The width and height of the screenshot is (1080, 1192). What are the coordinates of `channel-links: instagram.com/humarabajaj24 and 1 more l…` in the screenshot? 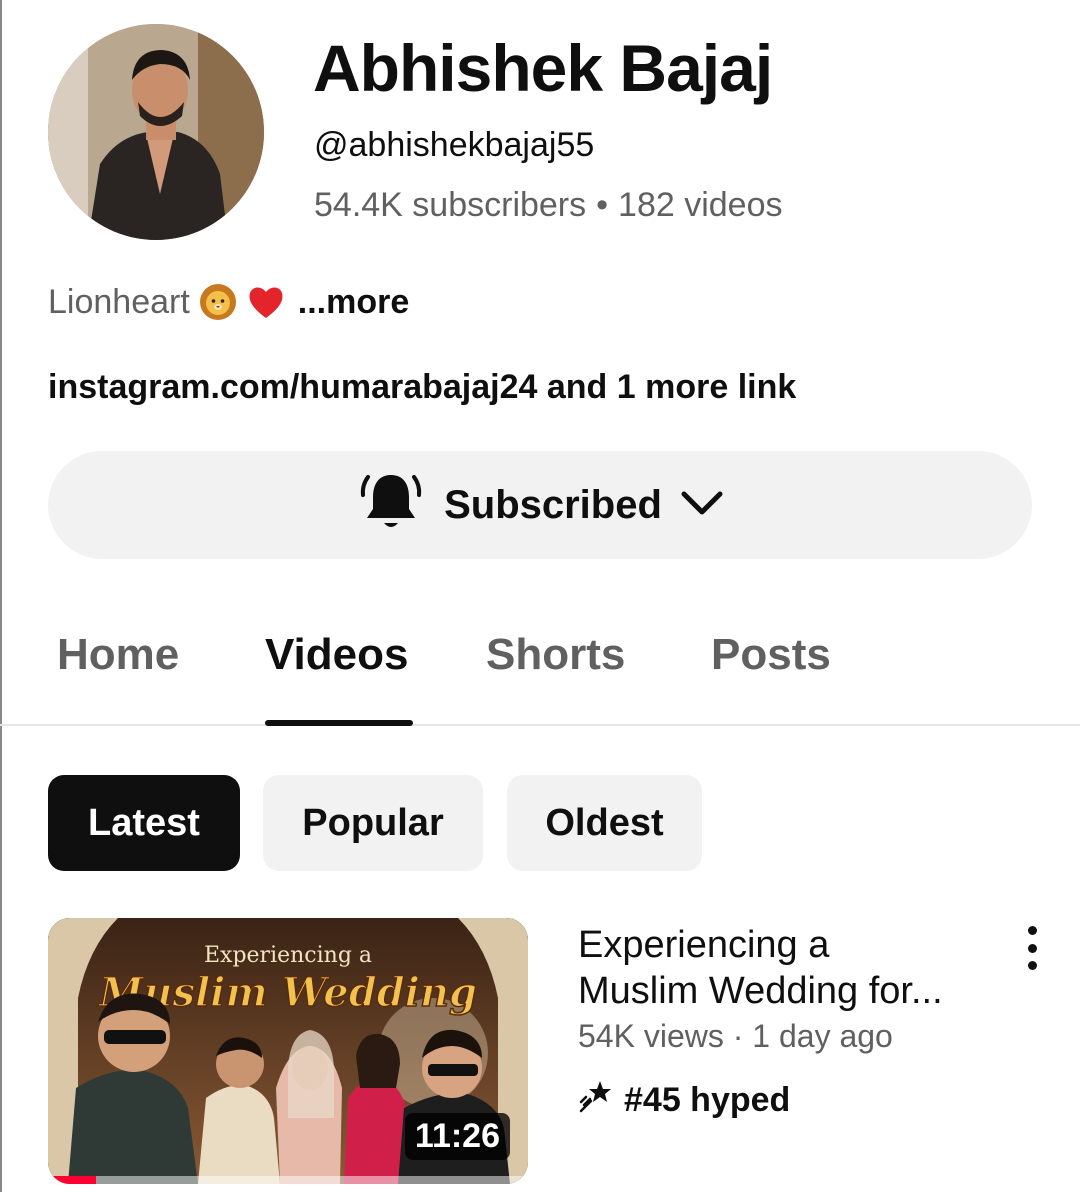 It's located at (422, 387).